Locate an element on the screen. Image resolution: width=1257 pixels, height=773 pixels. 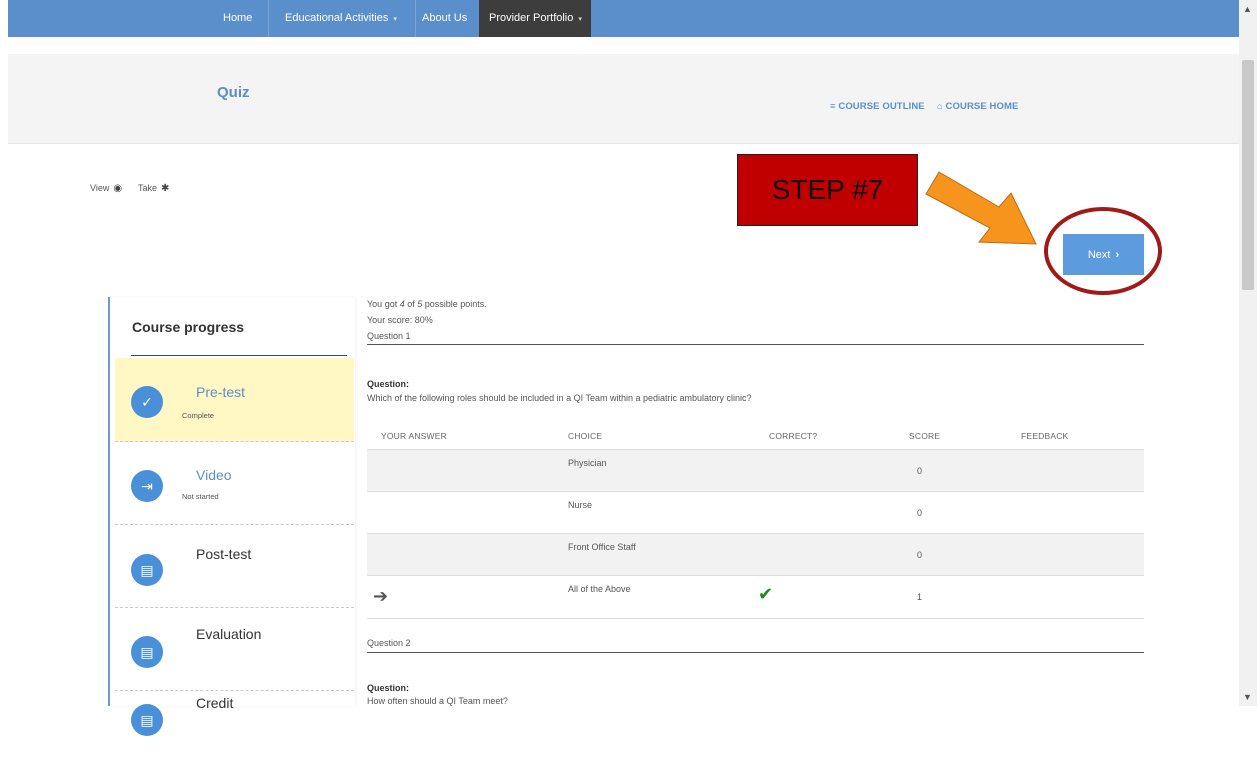
points-prefix: You got is located at coordinates (383, 304).